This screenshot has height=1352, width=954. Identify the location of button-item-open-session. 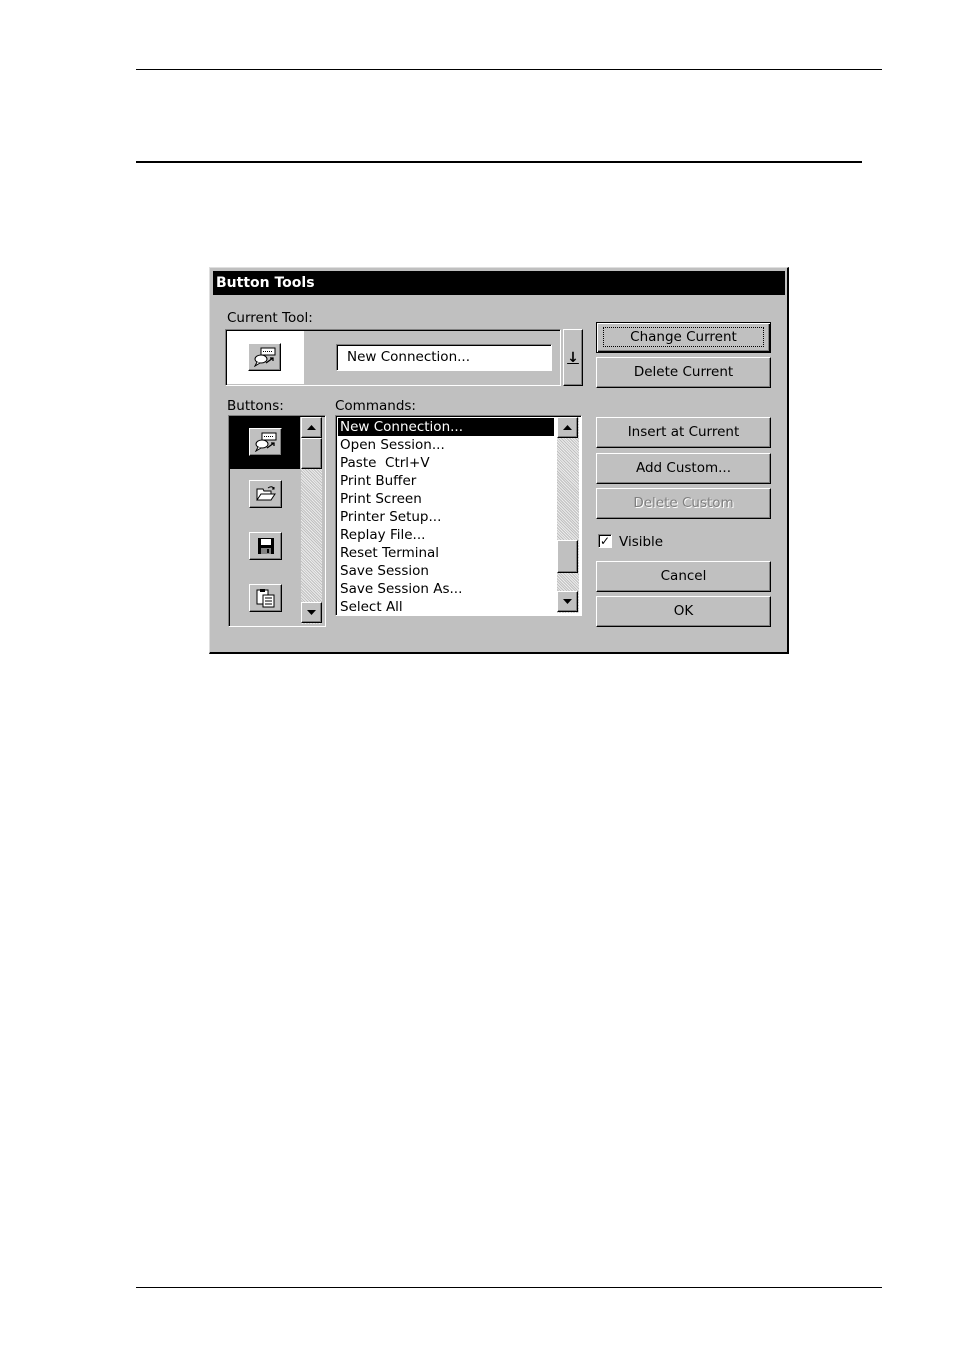
(265, 494).